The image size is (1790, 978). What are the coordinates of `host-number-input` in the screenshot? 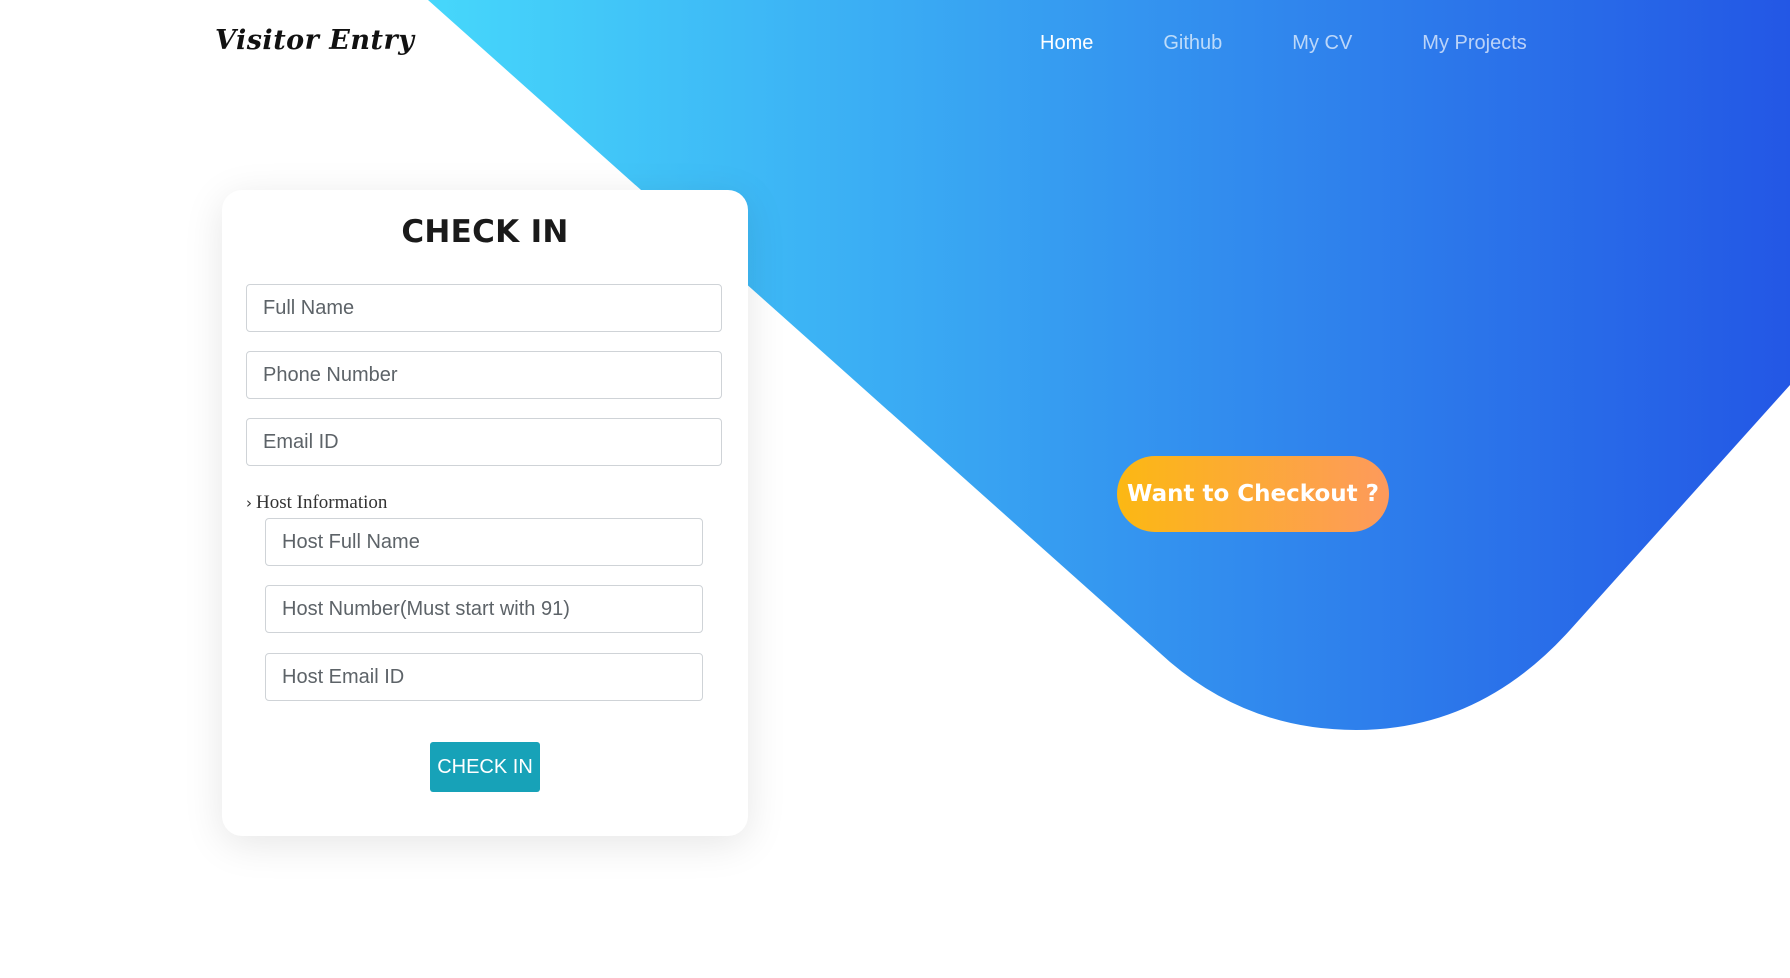 It's located at (484, 609).